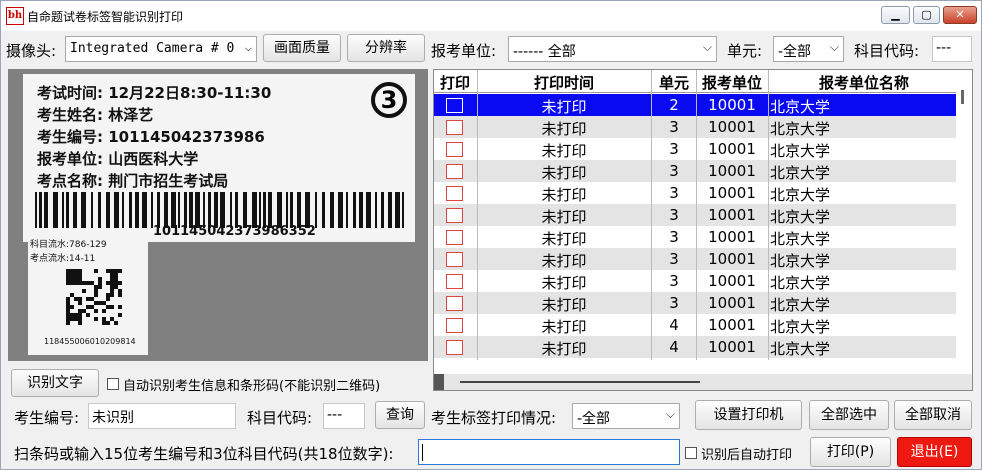  I want to click on column-header: 打印, so click(455, 82).